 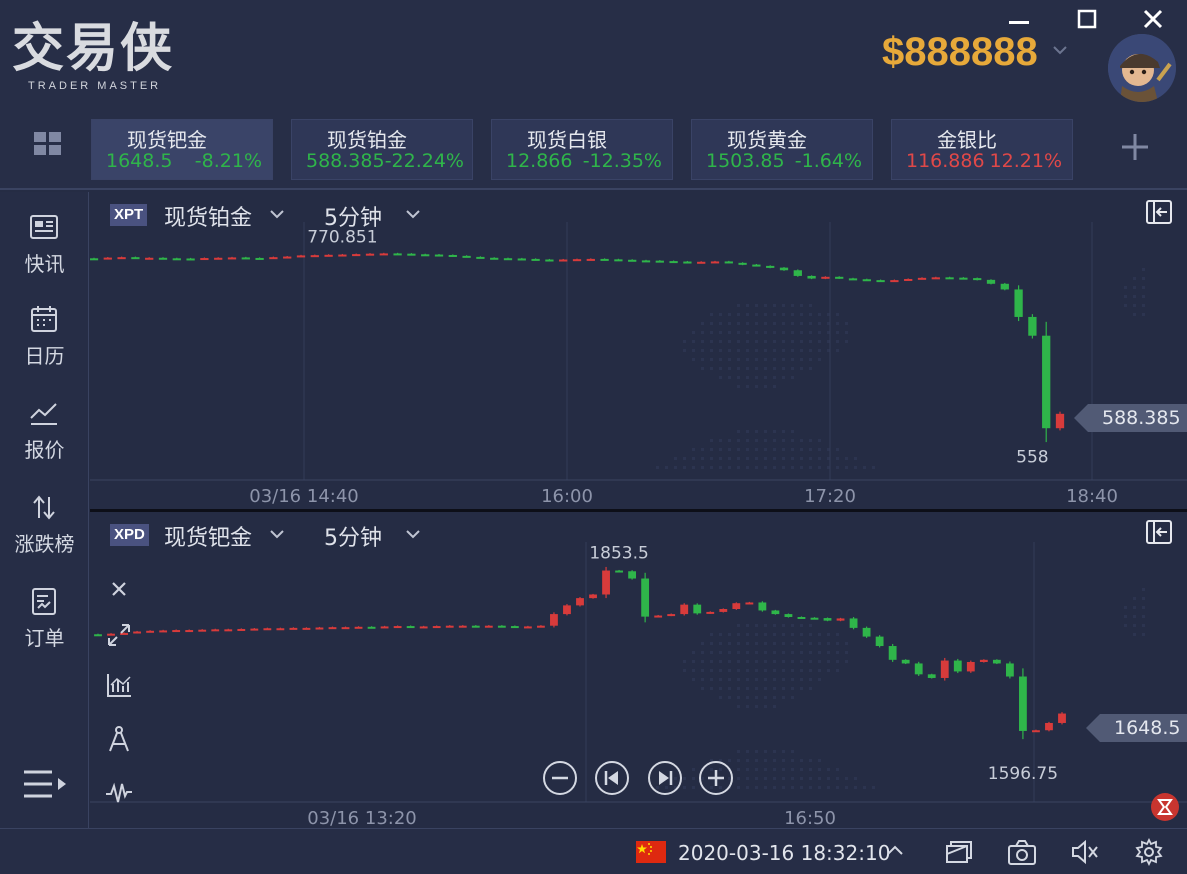 I want to click on account-balance: $888888, so click(x=960, y=52).